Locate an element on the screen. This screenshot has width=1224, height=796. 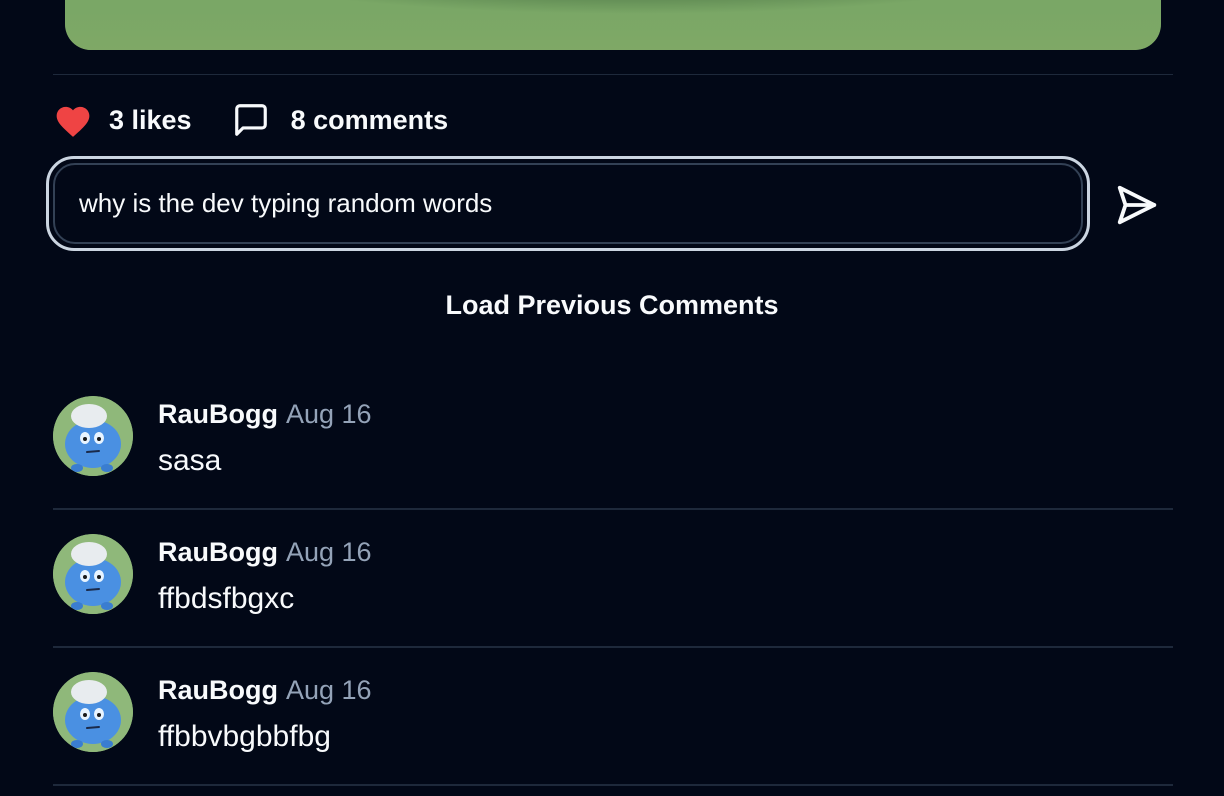
like-button: 3 likes is located at coordinates (122, 120).